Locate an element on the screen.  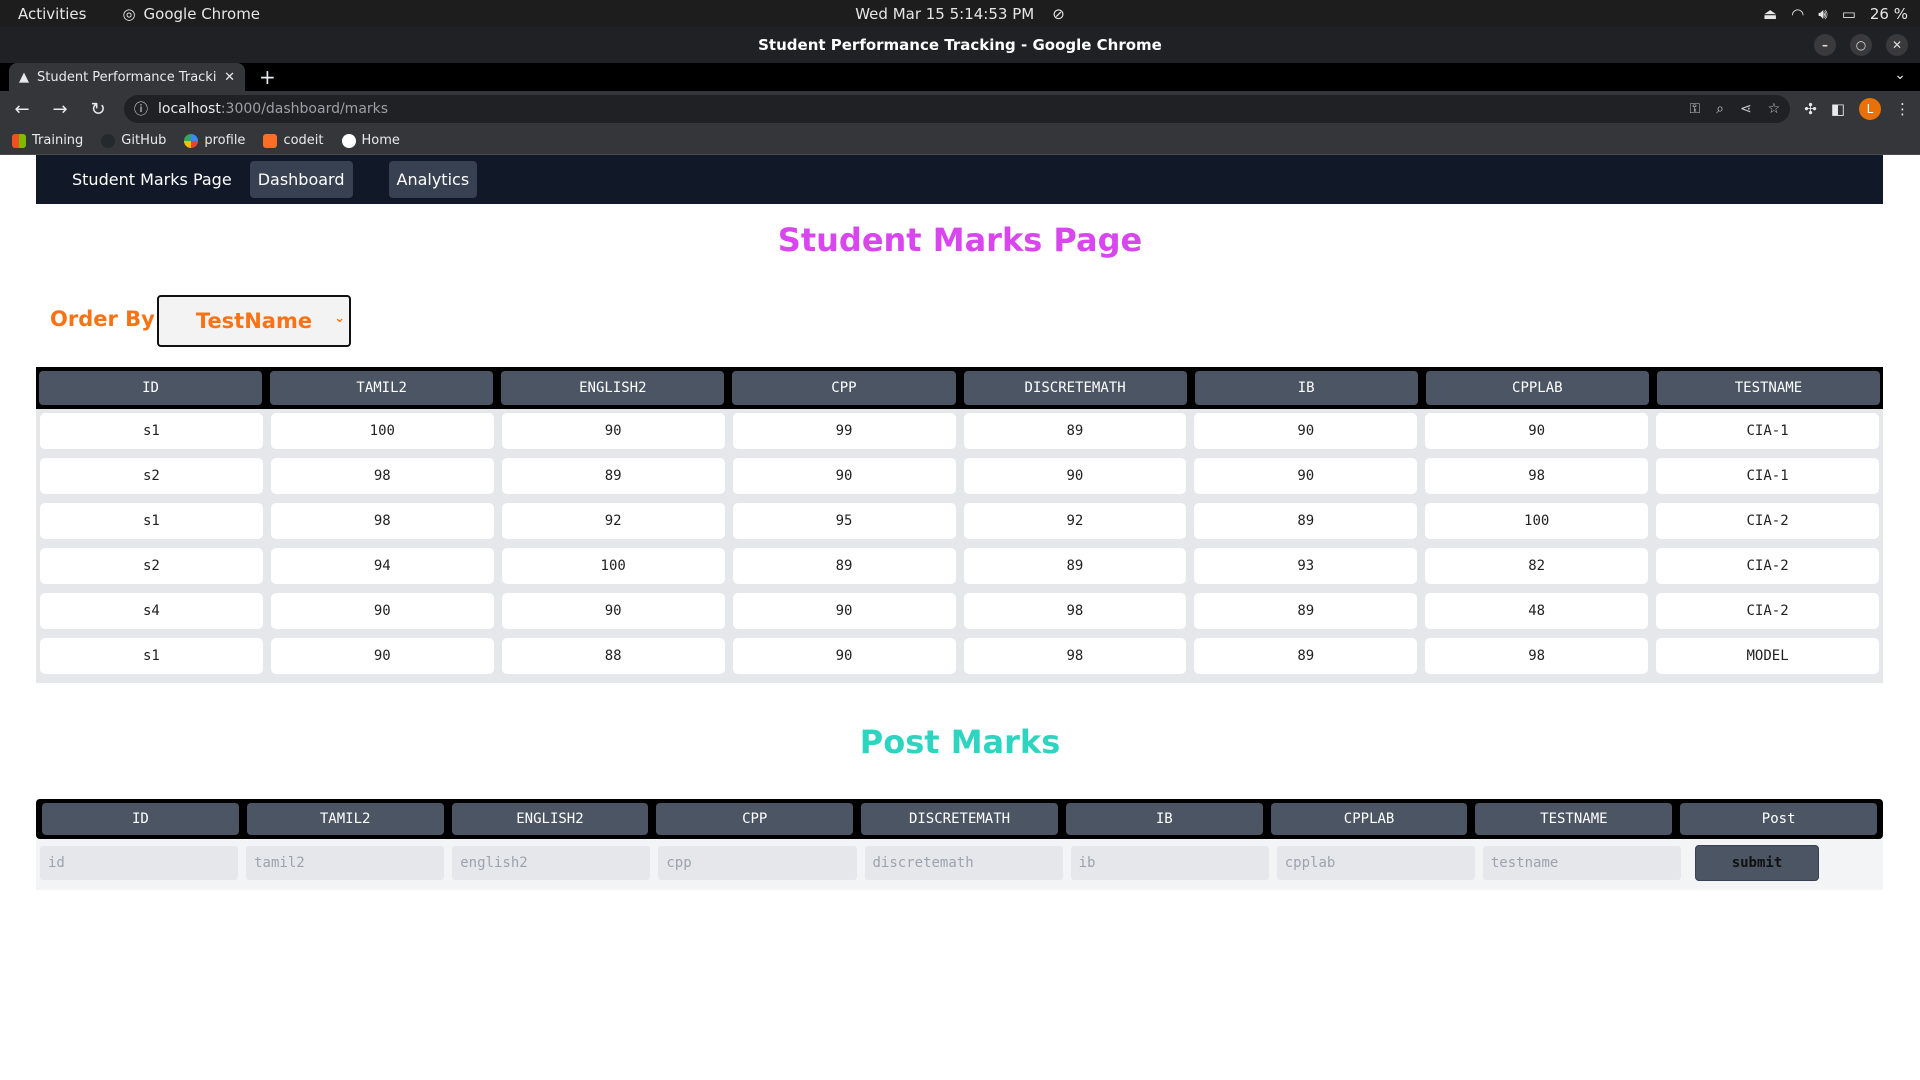
id-input is located at coordinates (139, 863).